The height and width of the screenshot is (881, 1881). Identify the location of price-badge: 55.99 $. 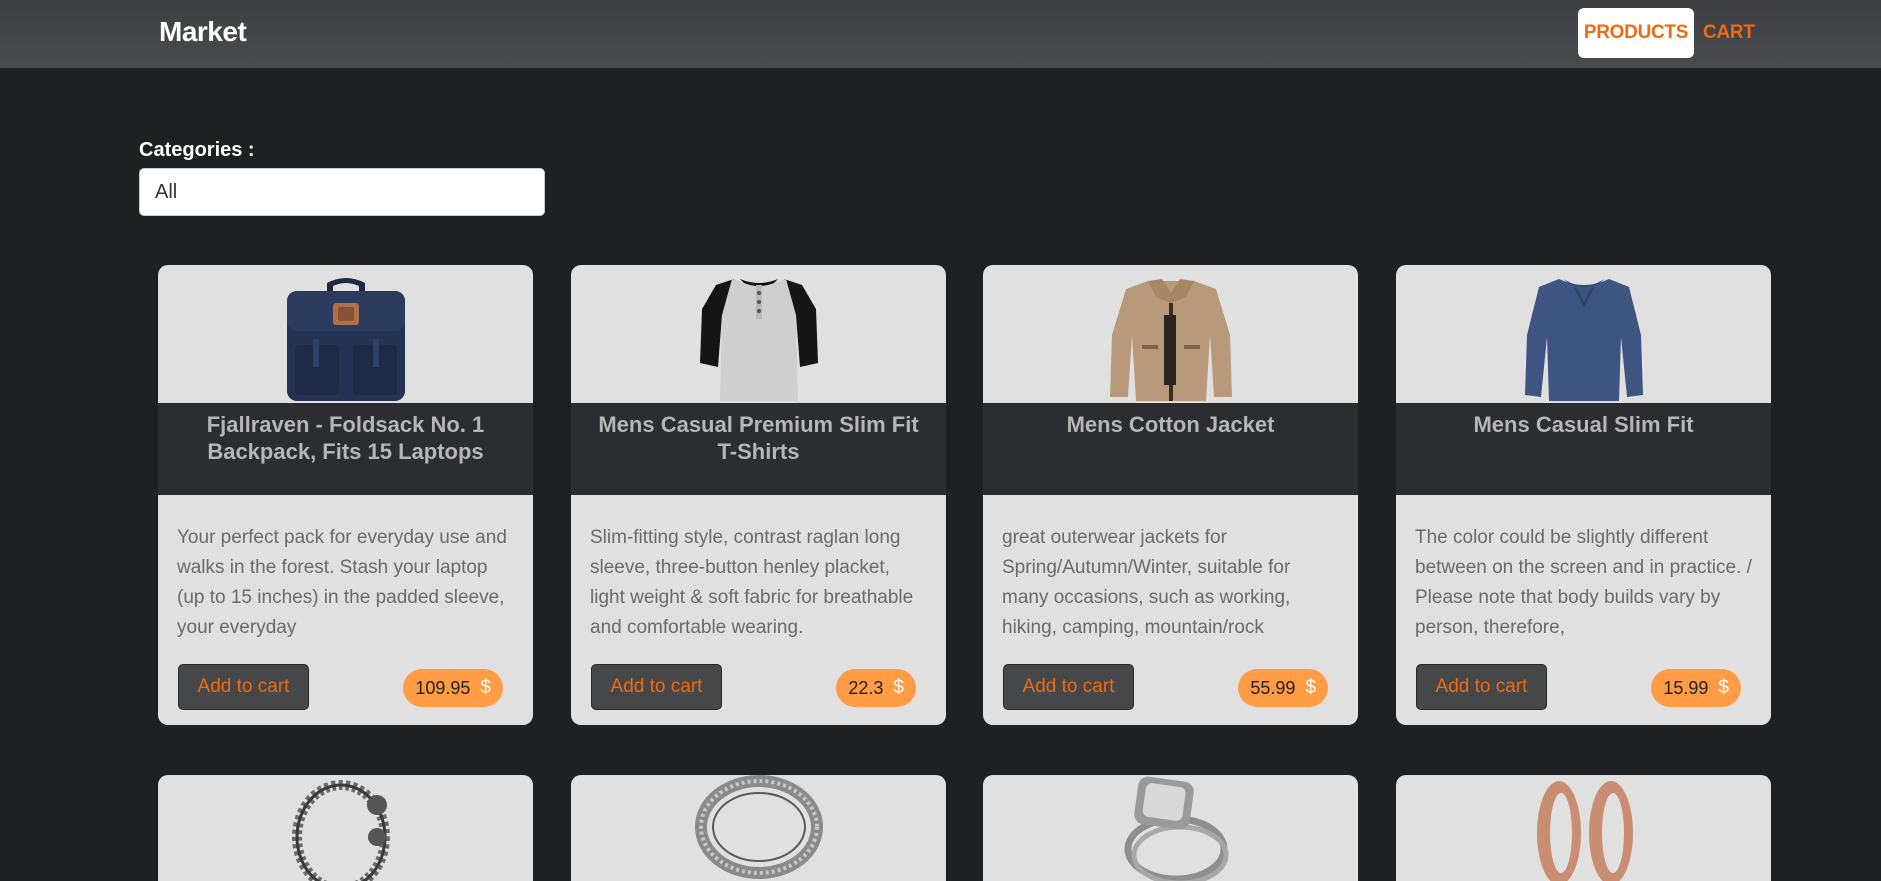
(1283, 688).